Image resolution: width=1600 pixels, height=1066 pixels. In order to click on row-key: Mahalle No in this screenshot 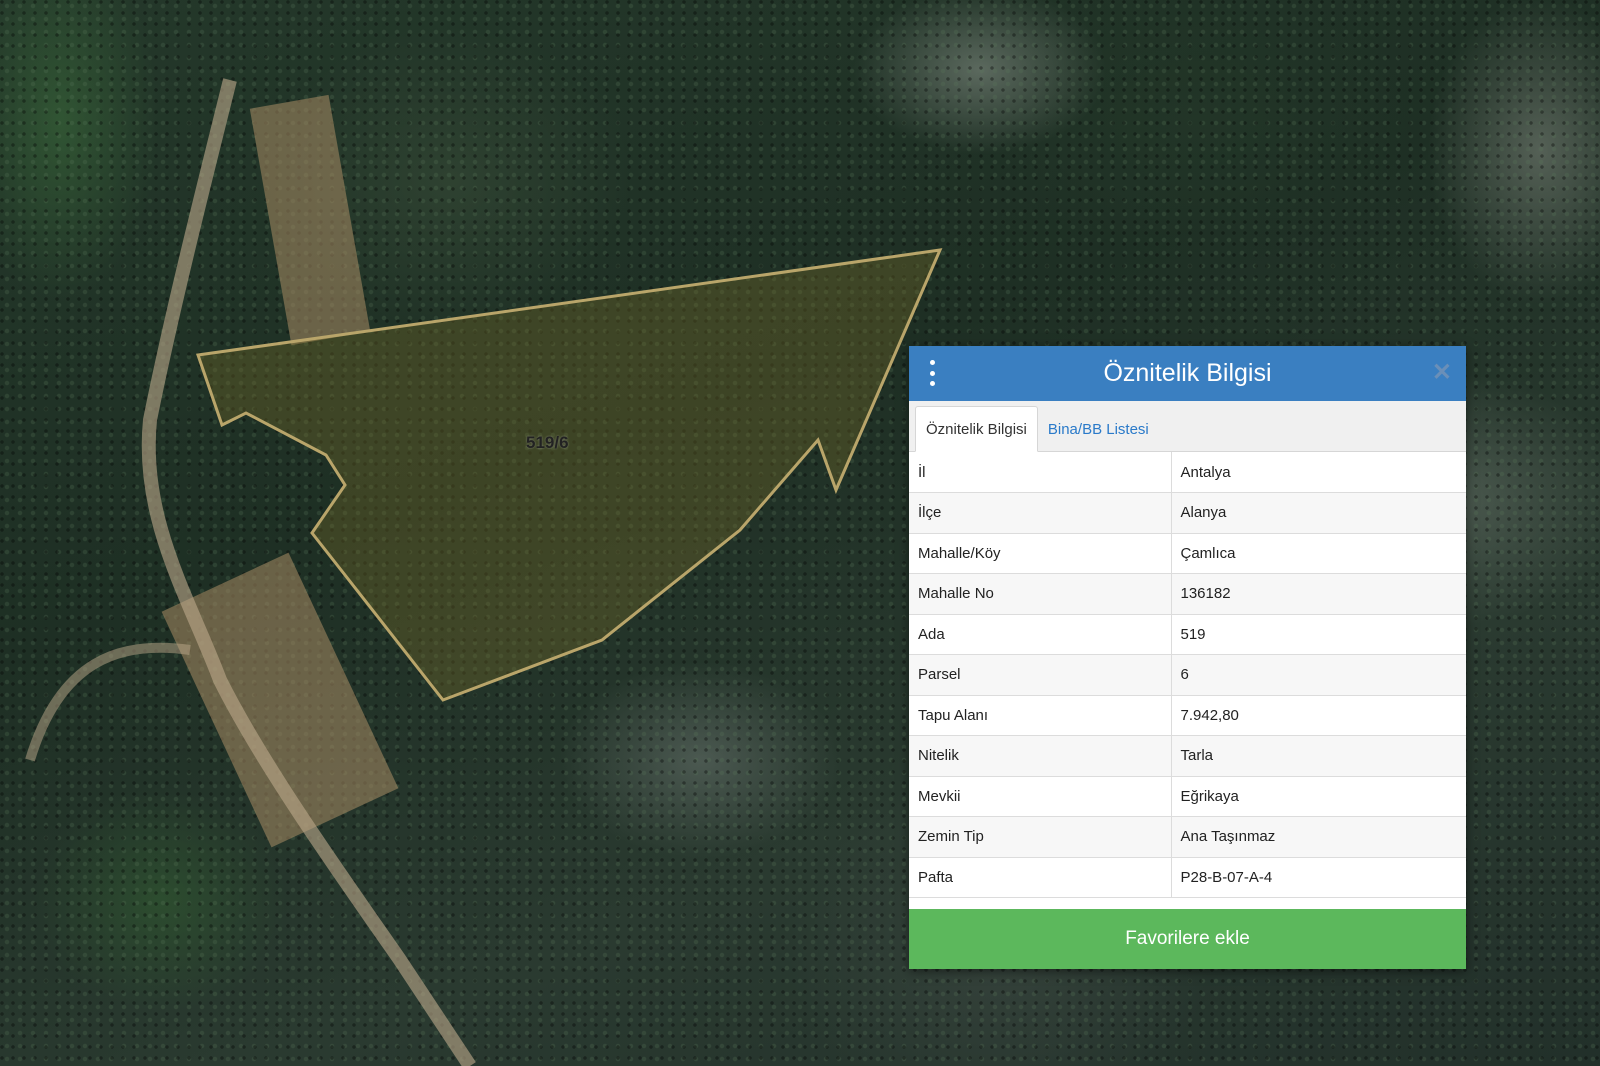, I will do `click(1040, 594)`.